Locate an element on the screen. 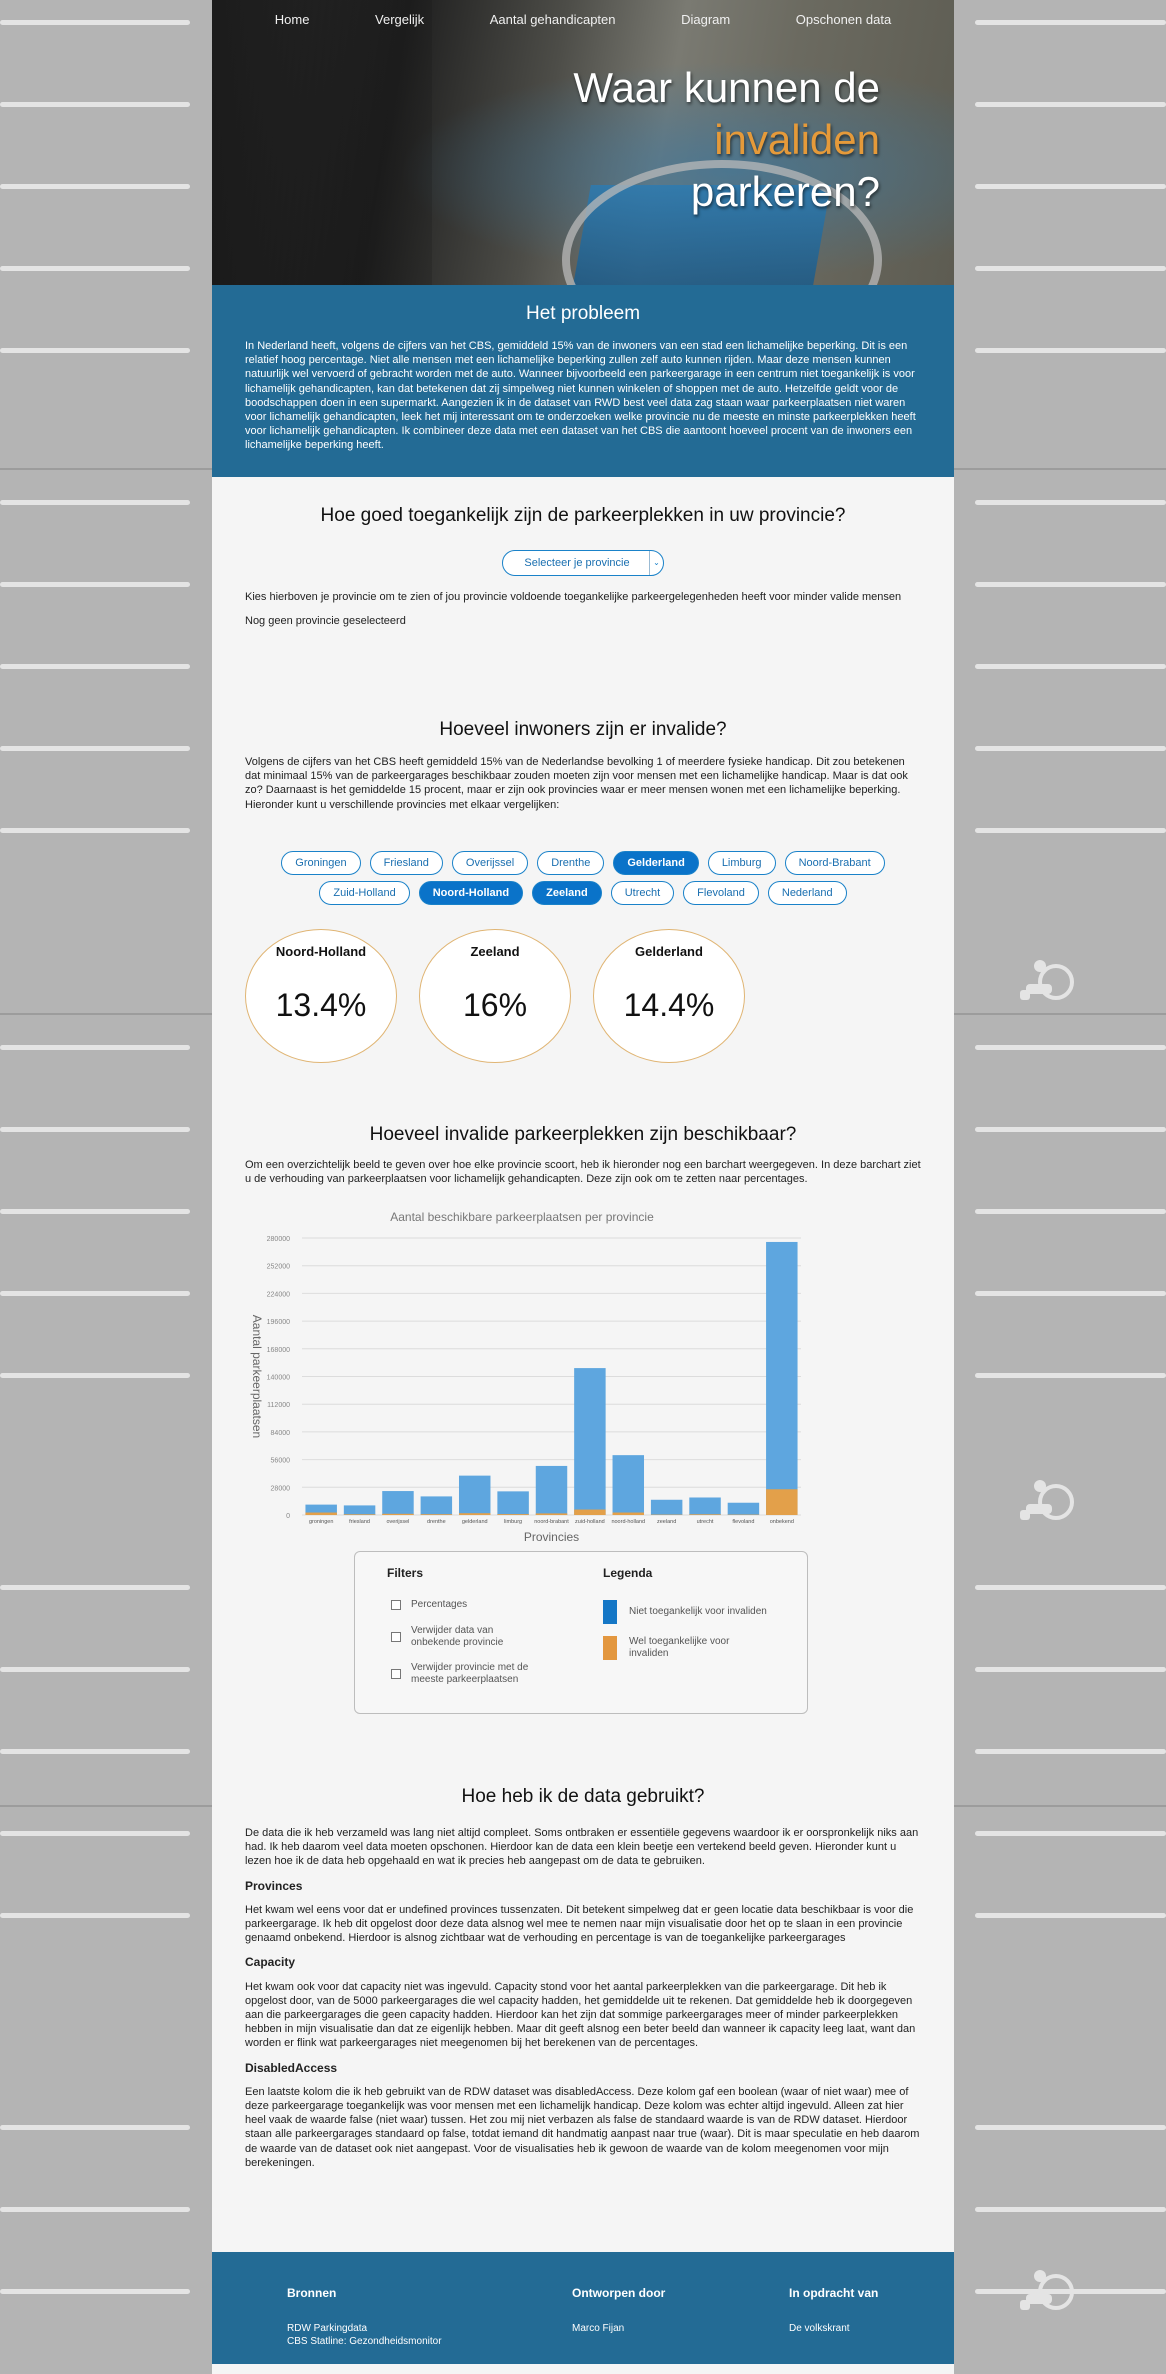  bar-not-accessible-friesland is located at coordinates (359, 1510).